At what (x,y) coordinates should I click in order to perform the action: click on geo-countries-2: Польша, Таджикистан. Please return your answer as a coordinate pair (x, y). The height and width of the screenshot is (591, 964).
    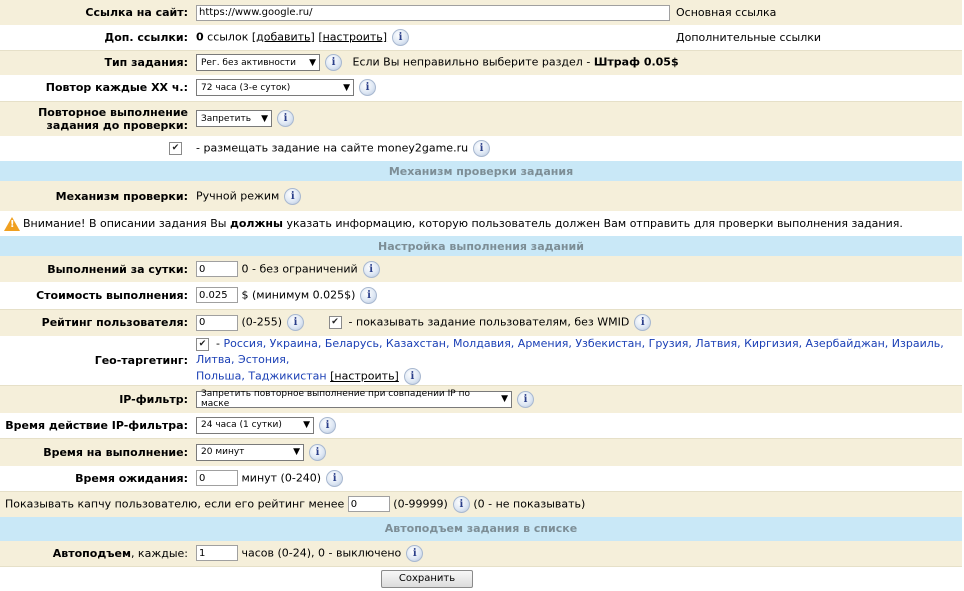
    Looking at the image, I should click on (261, 376).